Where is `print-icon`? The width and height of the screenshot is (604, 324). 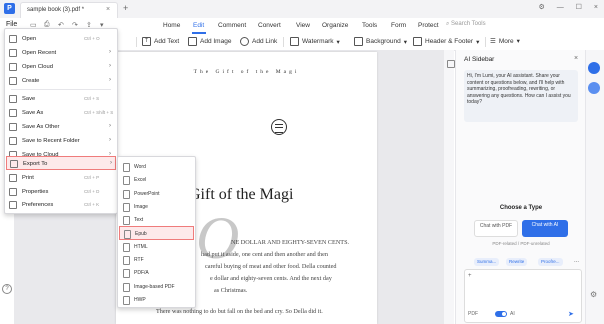
print-icon is located at coordinates (13, 178).